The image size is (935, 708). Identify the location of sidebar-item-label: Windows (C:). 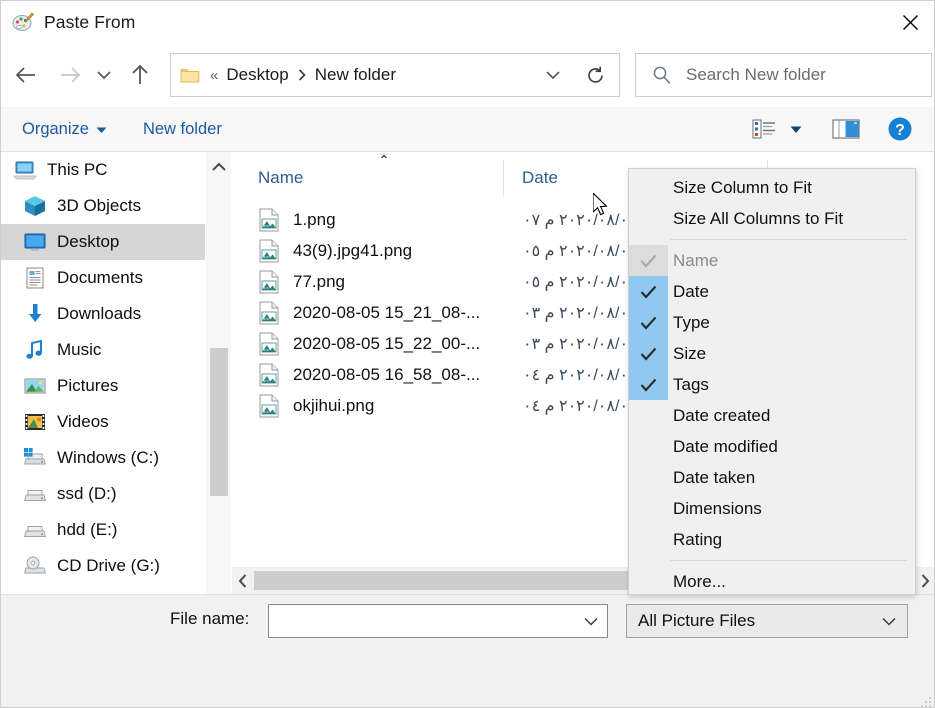
(108, 457).